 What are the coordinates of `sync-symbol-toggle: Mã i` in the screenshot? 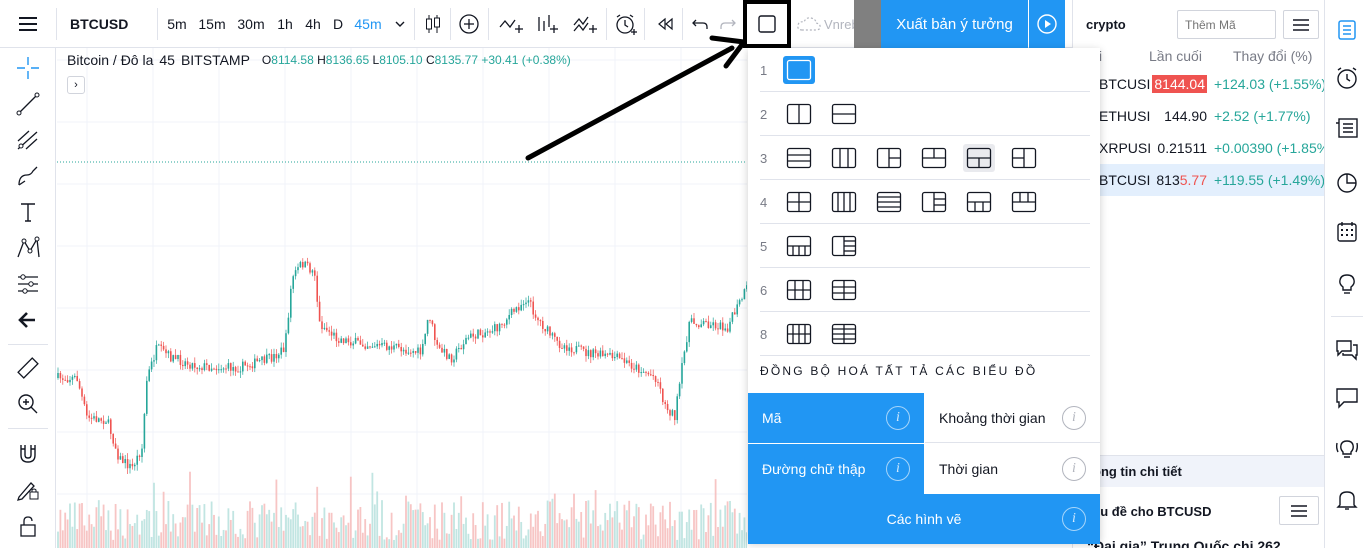 It's located at (836, 418).